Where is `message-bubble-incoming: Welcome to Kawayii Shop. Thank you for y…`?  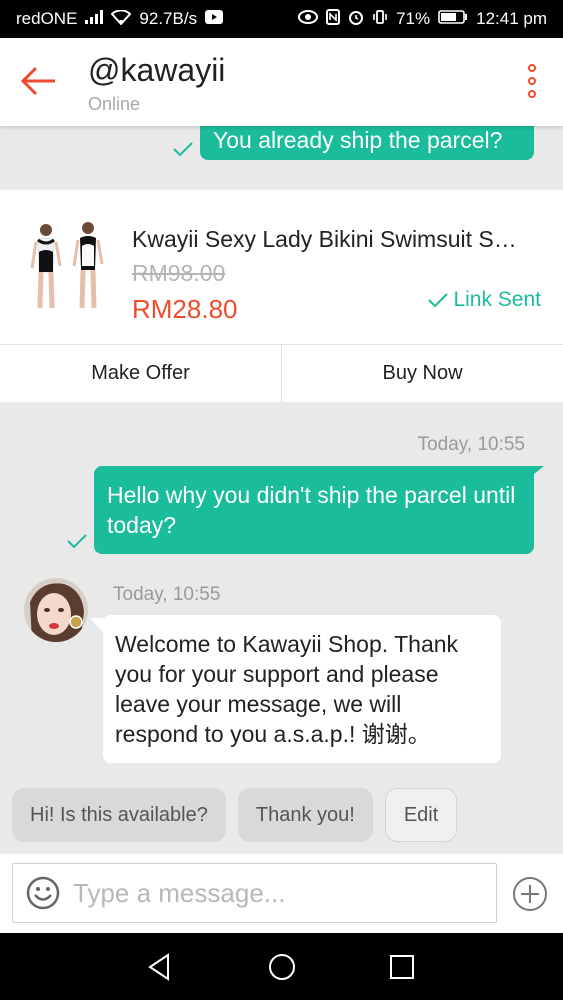 message-bubble-incoming: Welcome to Kawayii Shop. Thank you for y… is located at coordinates (302, 689).